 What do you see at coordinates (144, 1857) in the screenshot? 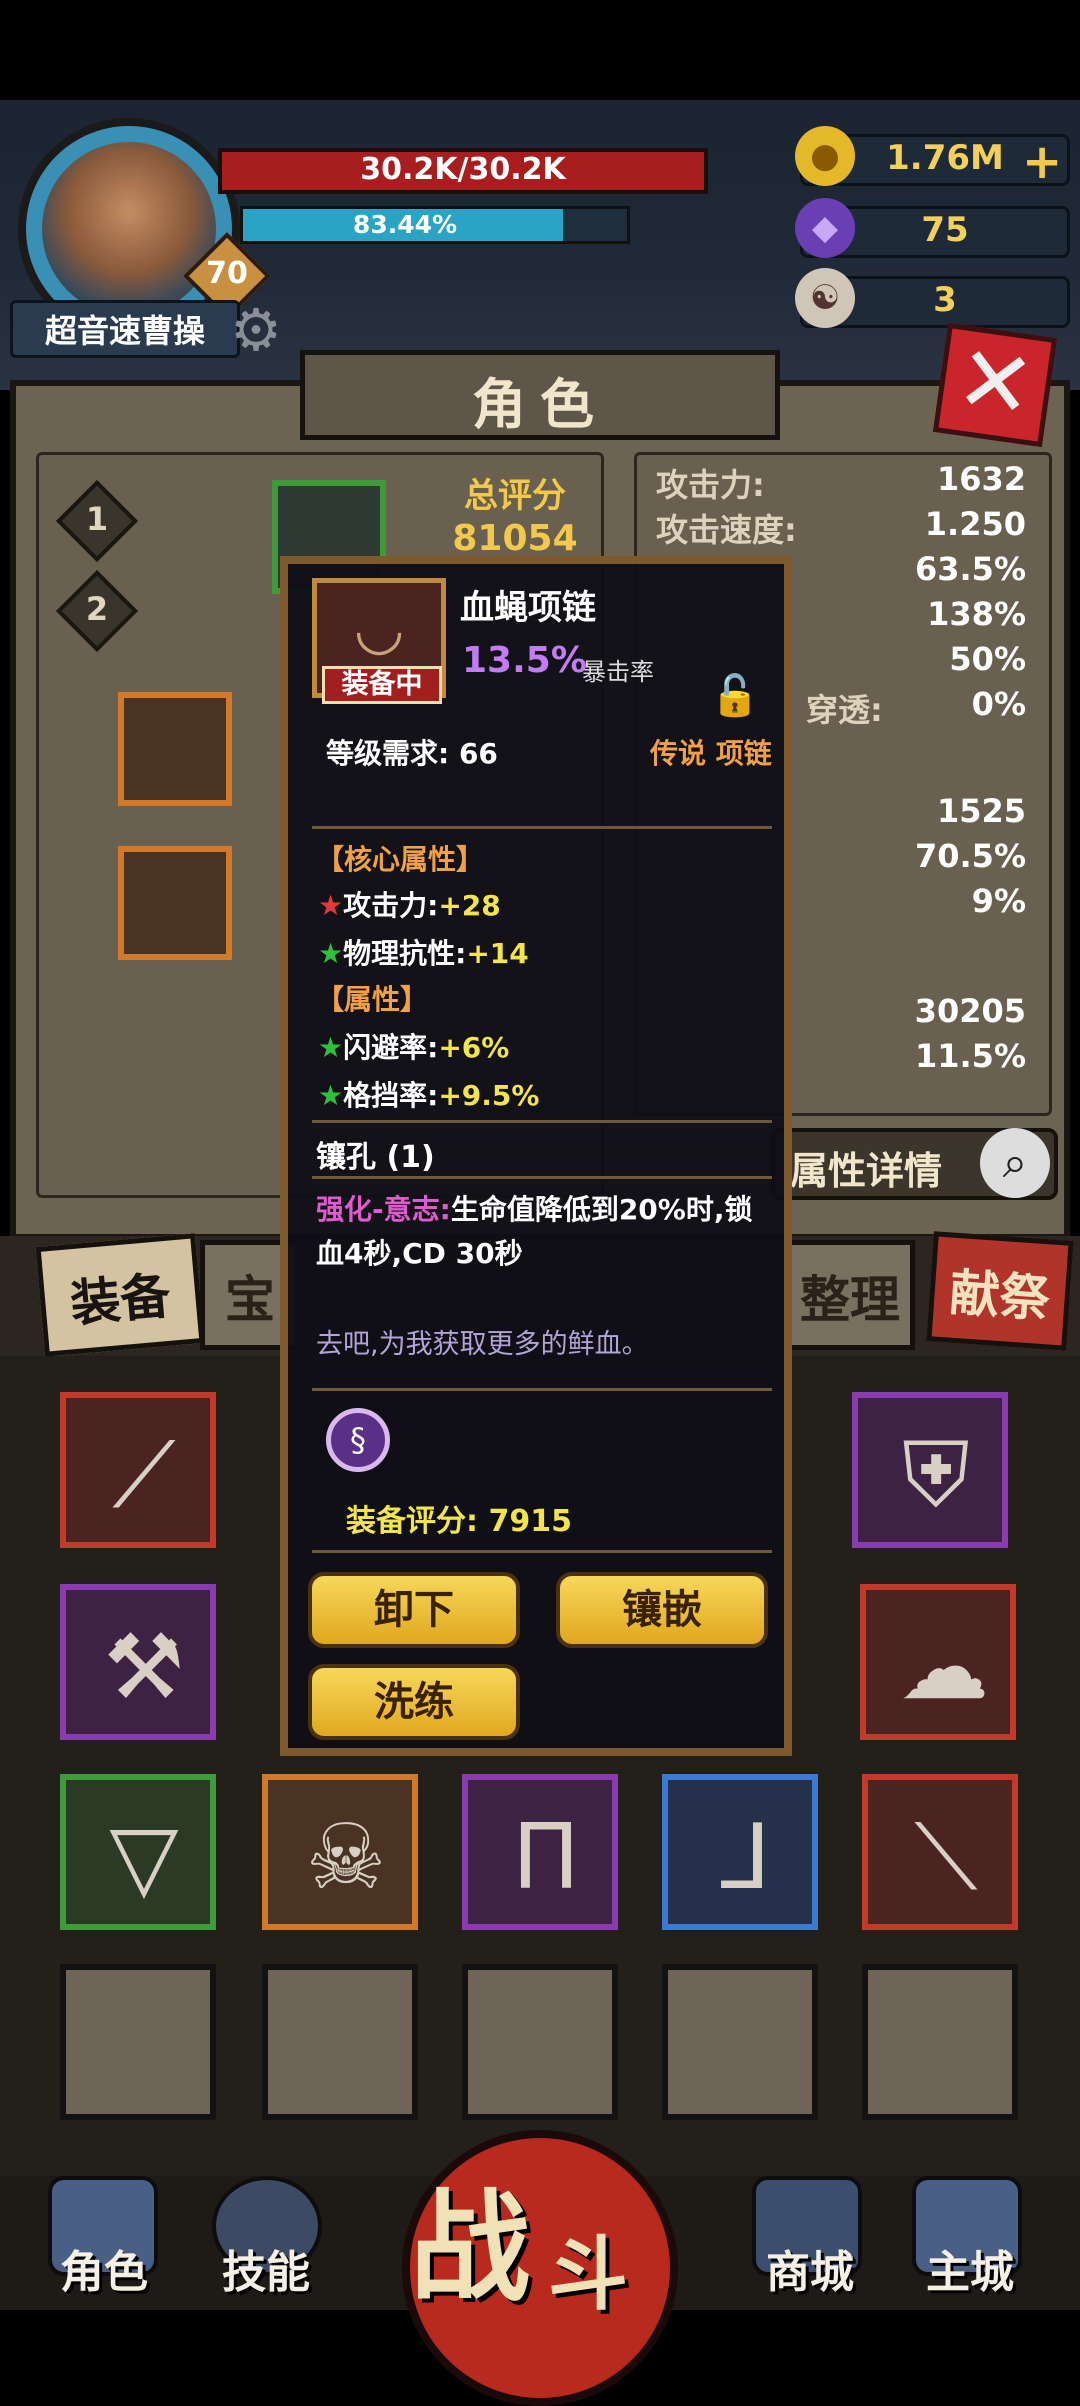
I see `amulet-icon: ▽` at bounding box center [144, 1857].